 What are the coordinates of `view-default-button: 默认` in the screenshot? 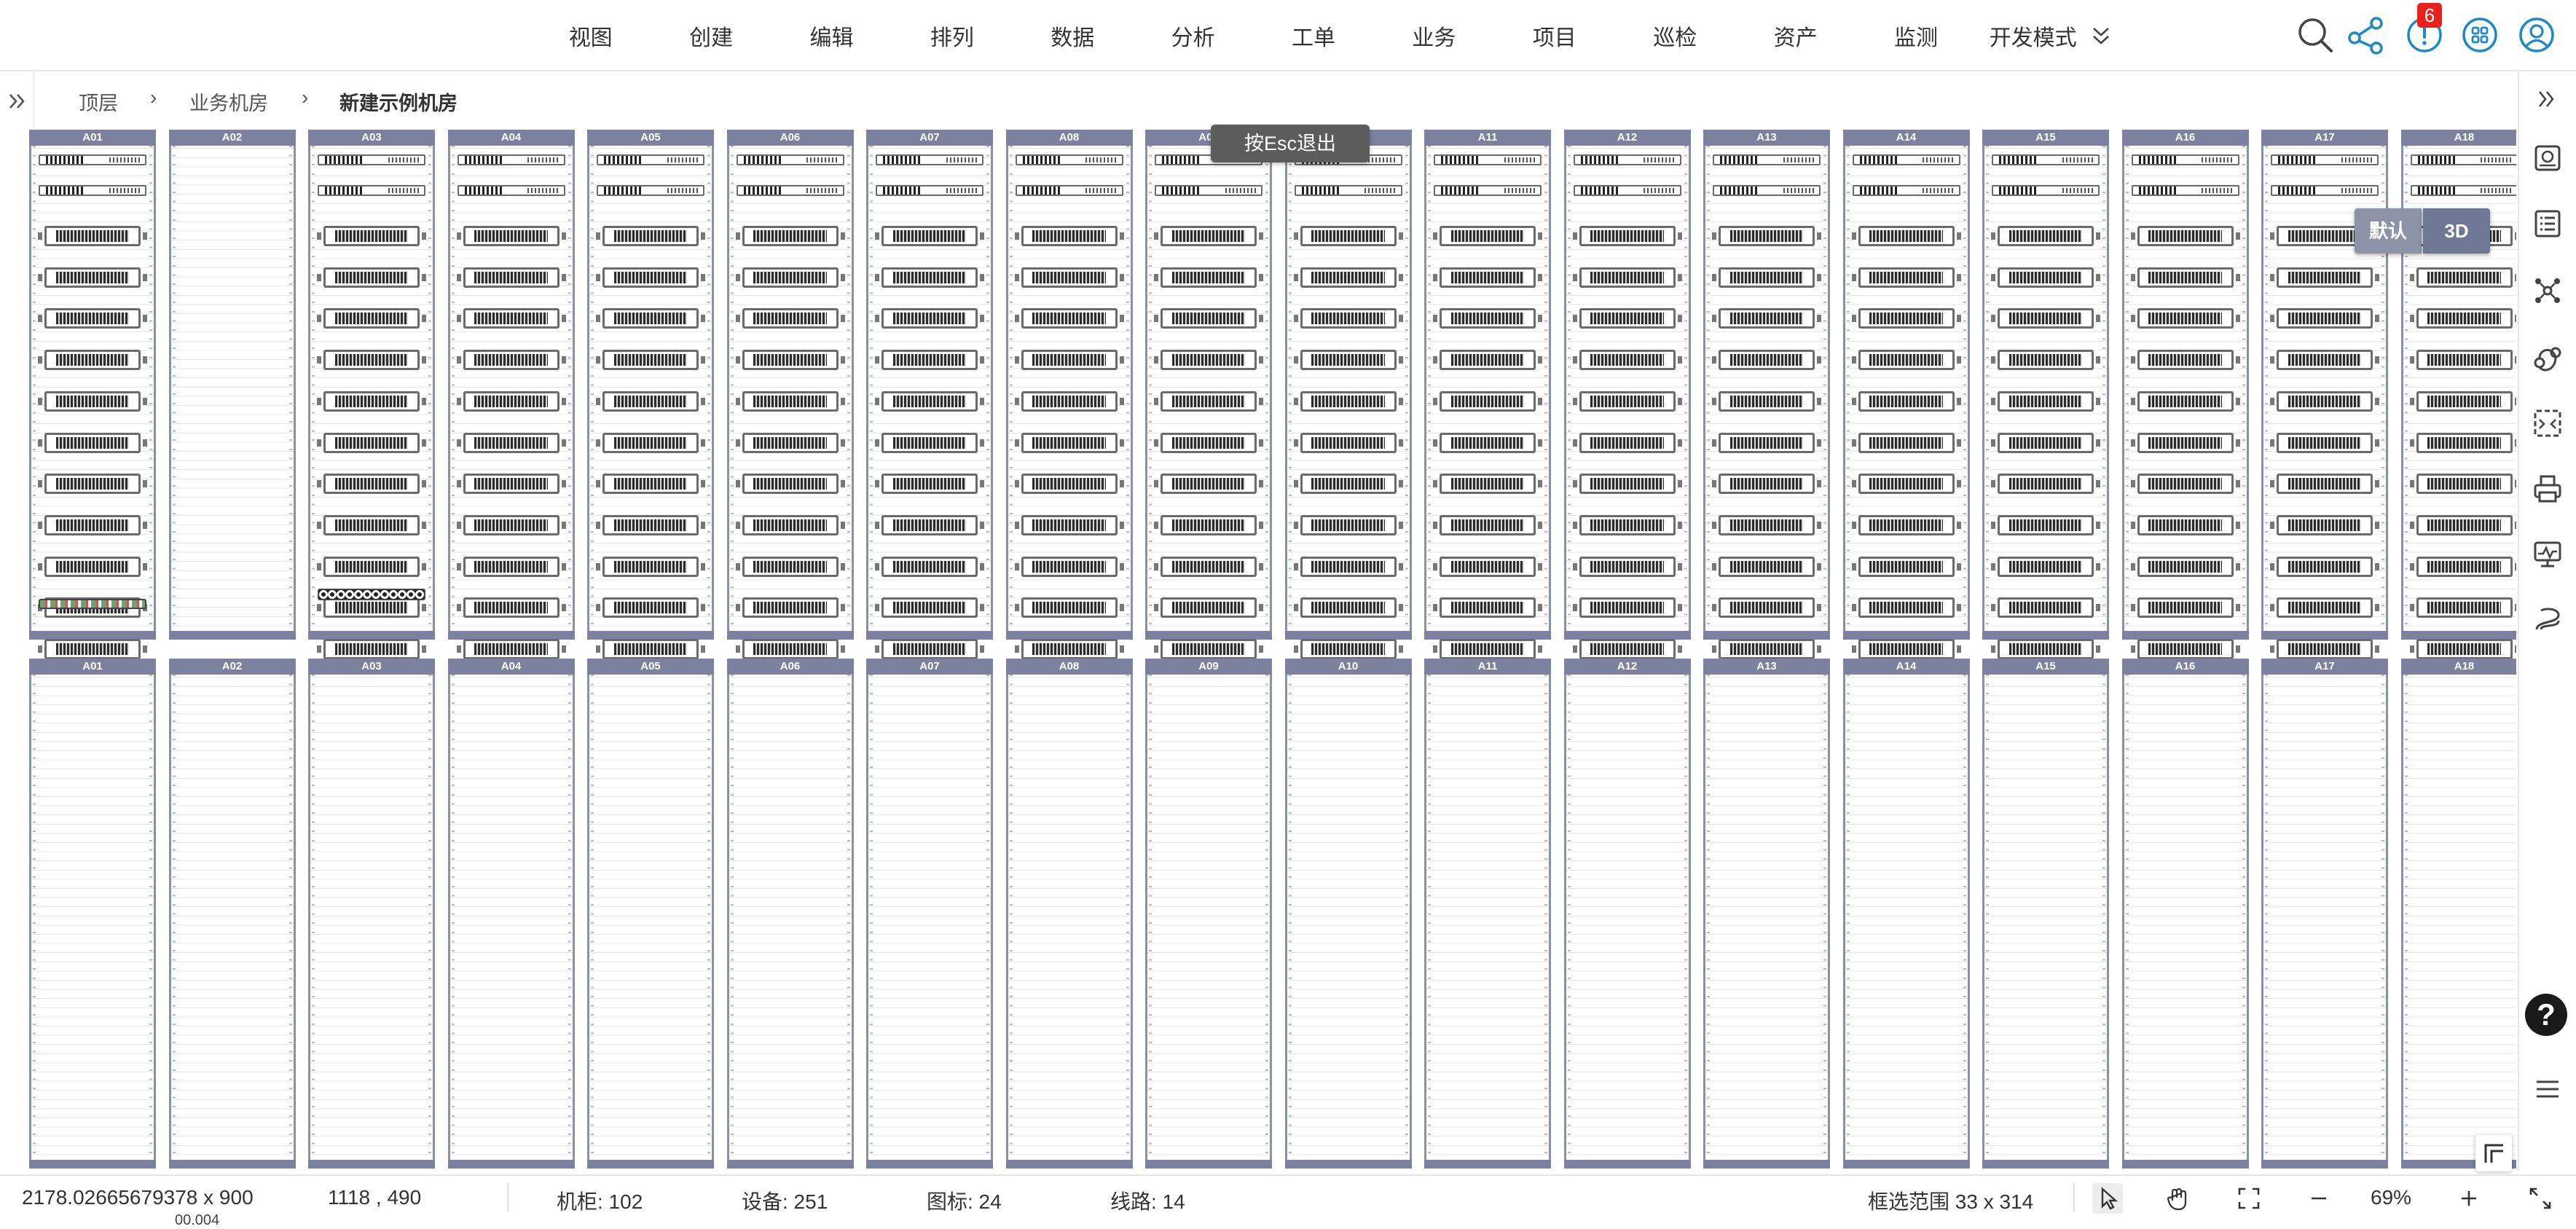 It's located at (2388, 231).